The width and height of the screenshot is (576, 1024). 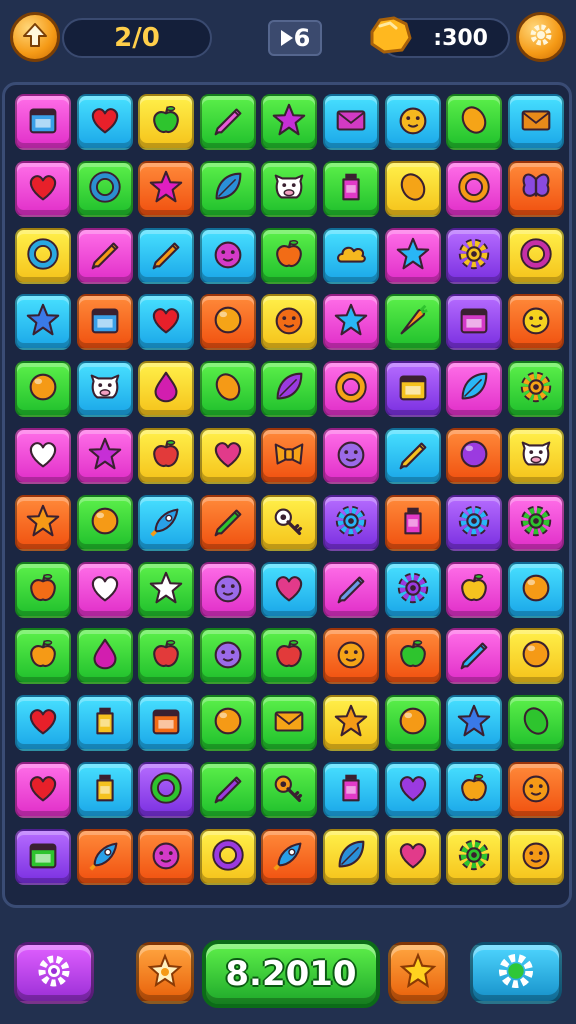 What do you see at coordinates (35, 37) in the screenshot?
I see `home-button` at bounding box center [35, 37].